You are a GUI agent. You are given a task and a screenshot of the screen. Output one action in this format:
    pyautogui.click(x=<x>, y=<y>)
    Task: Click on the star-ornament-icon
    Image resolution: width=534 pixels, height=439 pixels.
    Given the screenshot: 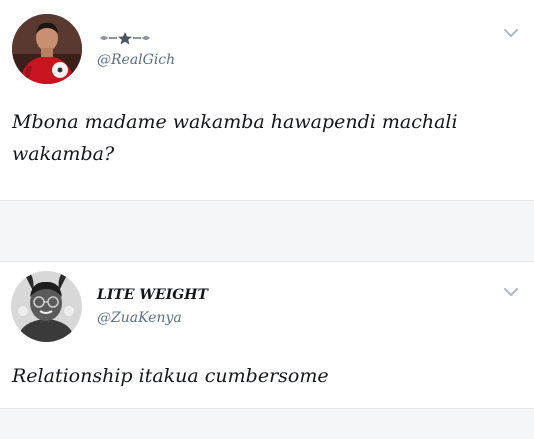 What is the action you would take?
    pyautogui.click(x=125, y=38)
    